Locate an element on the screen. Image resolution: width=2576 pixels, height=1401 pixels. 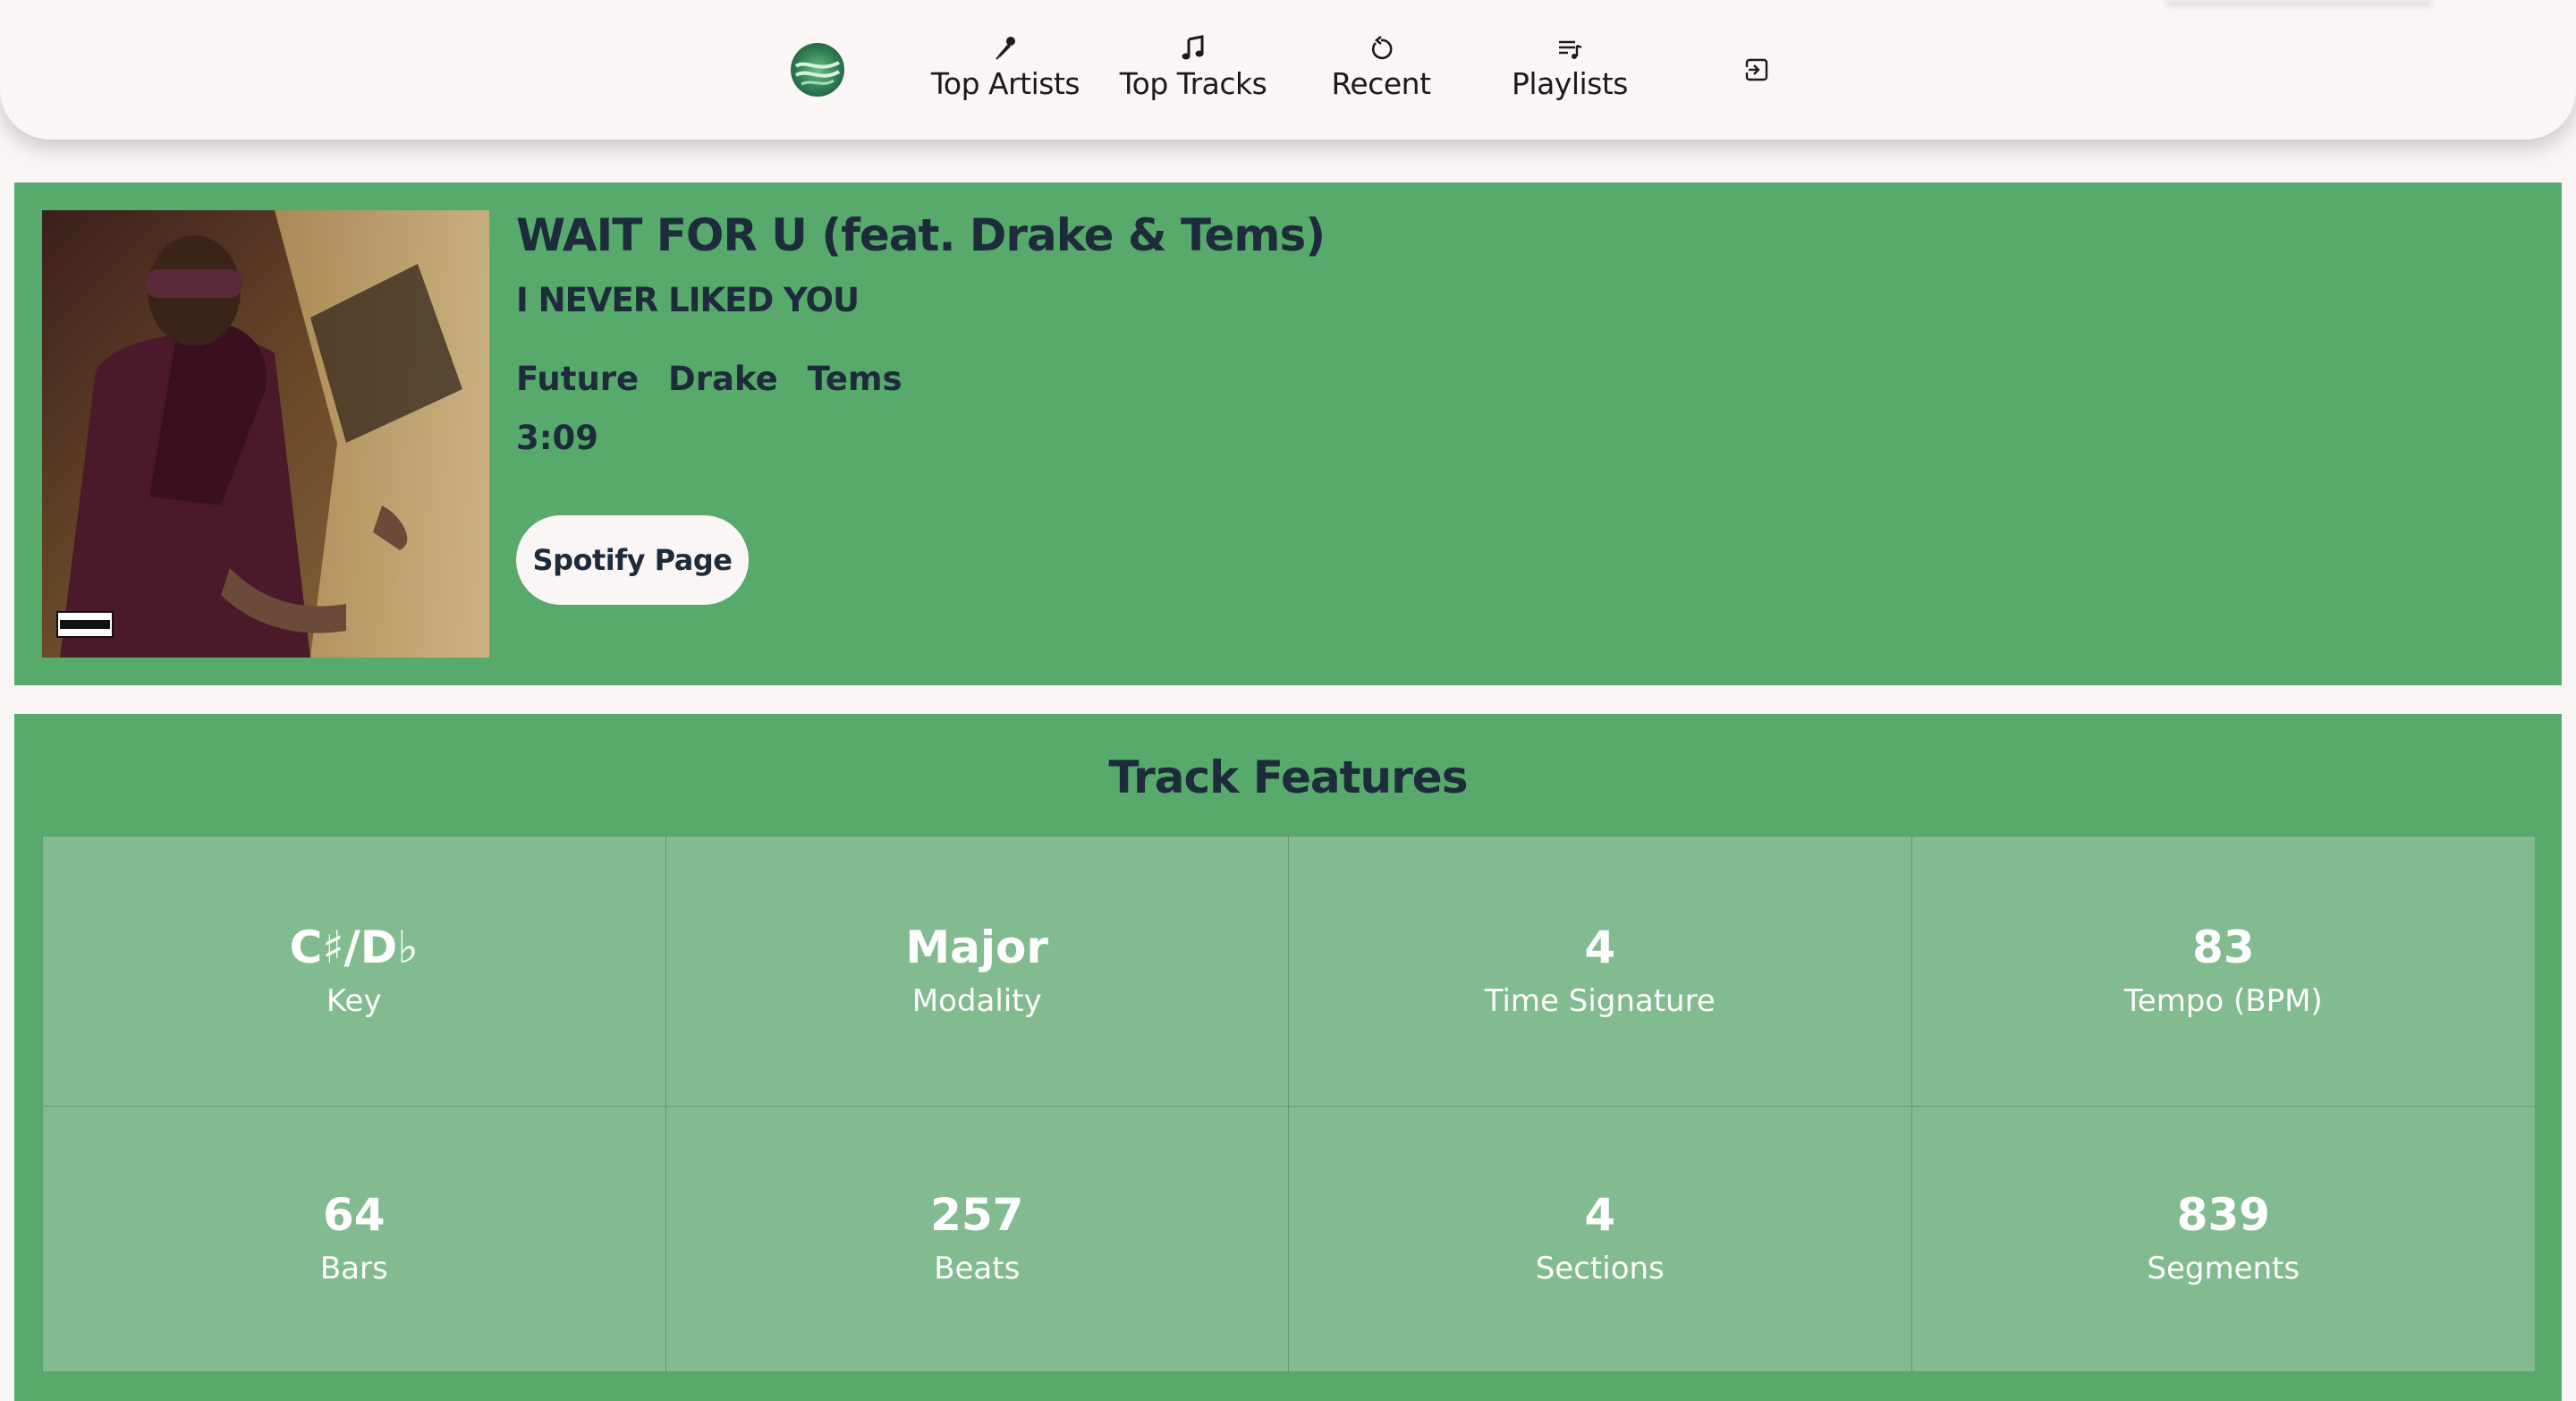
microphone-icon is located at coordinates (1005, 48).